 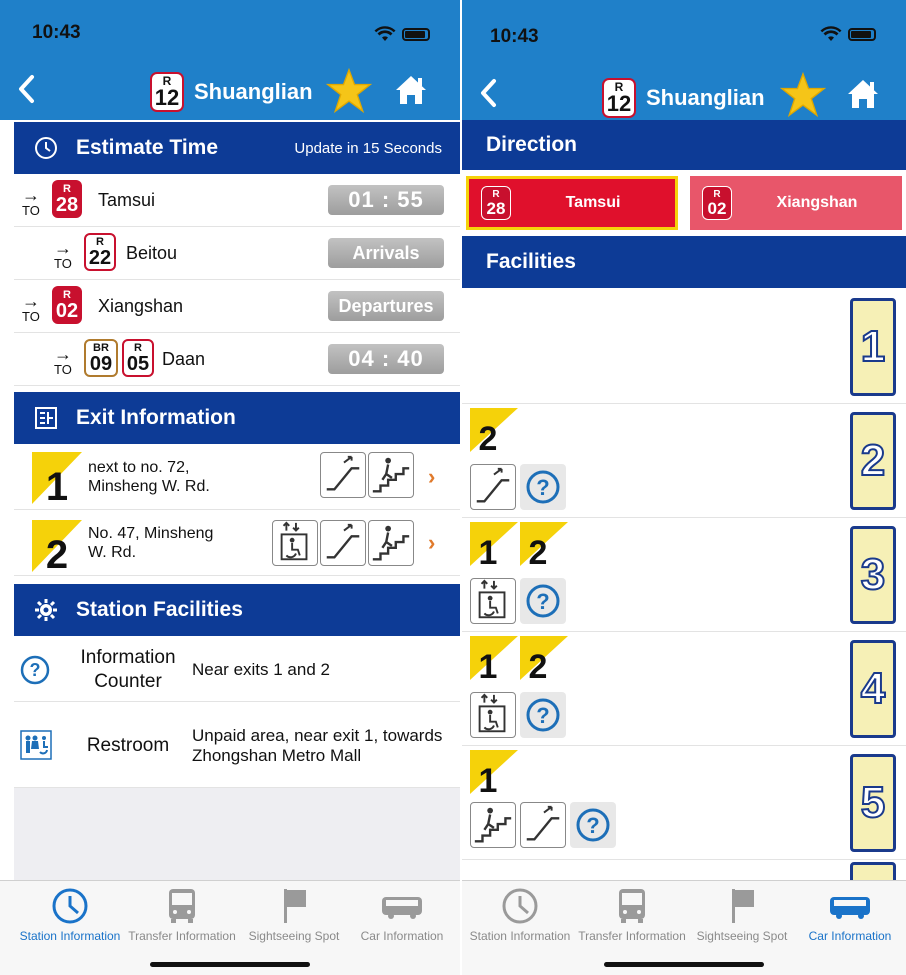 I want to click on train-row: → TO R 02 Xiangshan Departures, so click(x=237, y=306).